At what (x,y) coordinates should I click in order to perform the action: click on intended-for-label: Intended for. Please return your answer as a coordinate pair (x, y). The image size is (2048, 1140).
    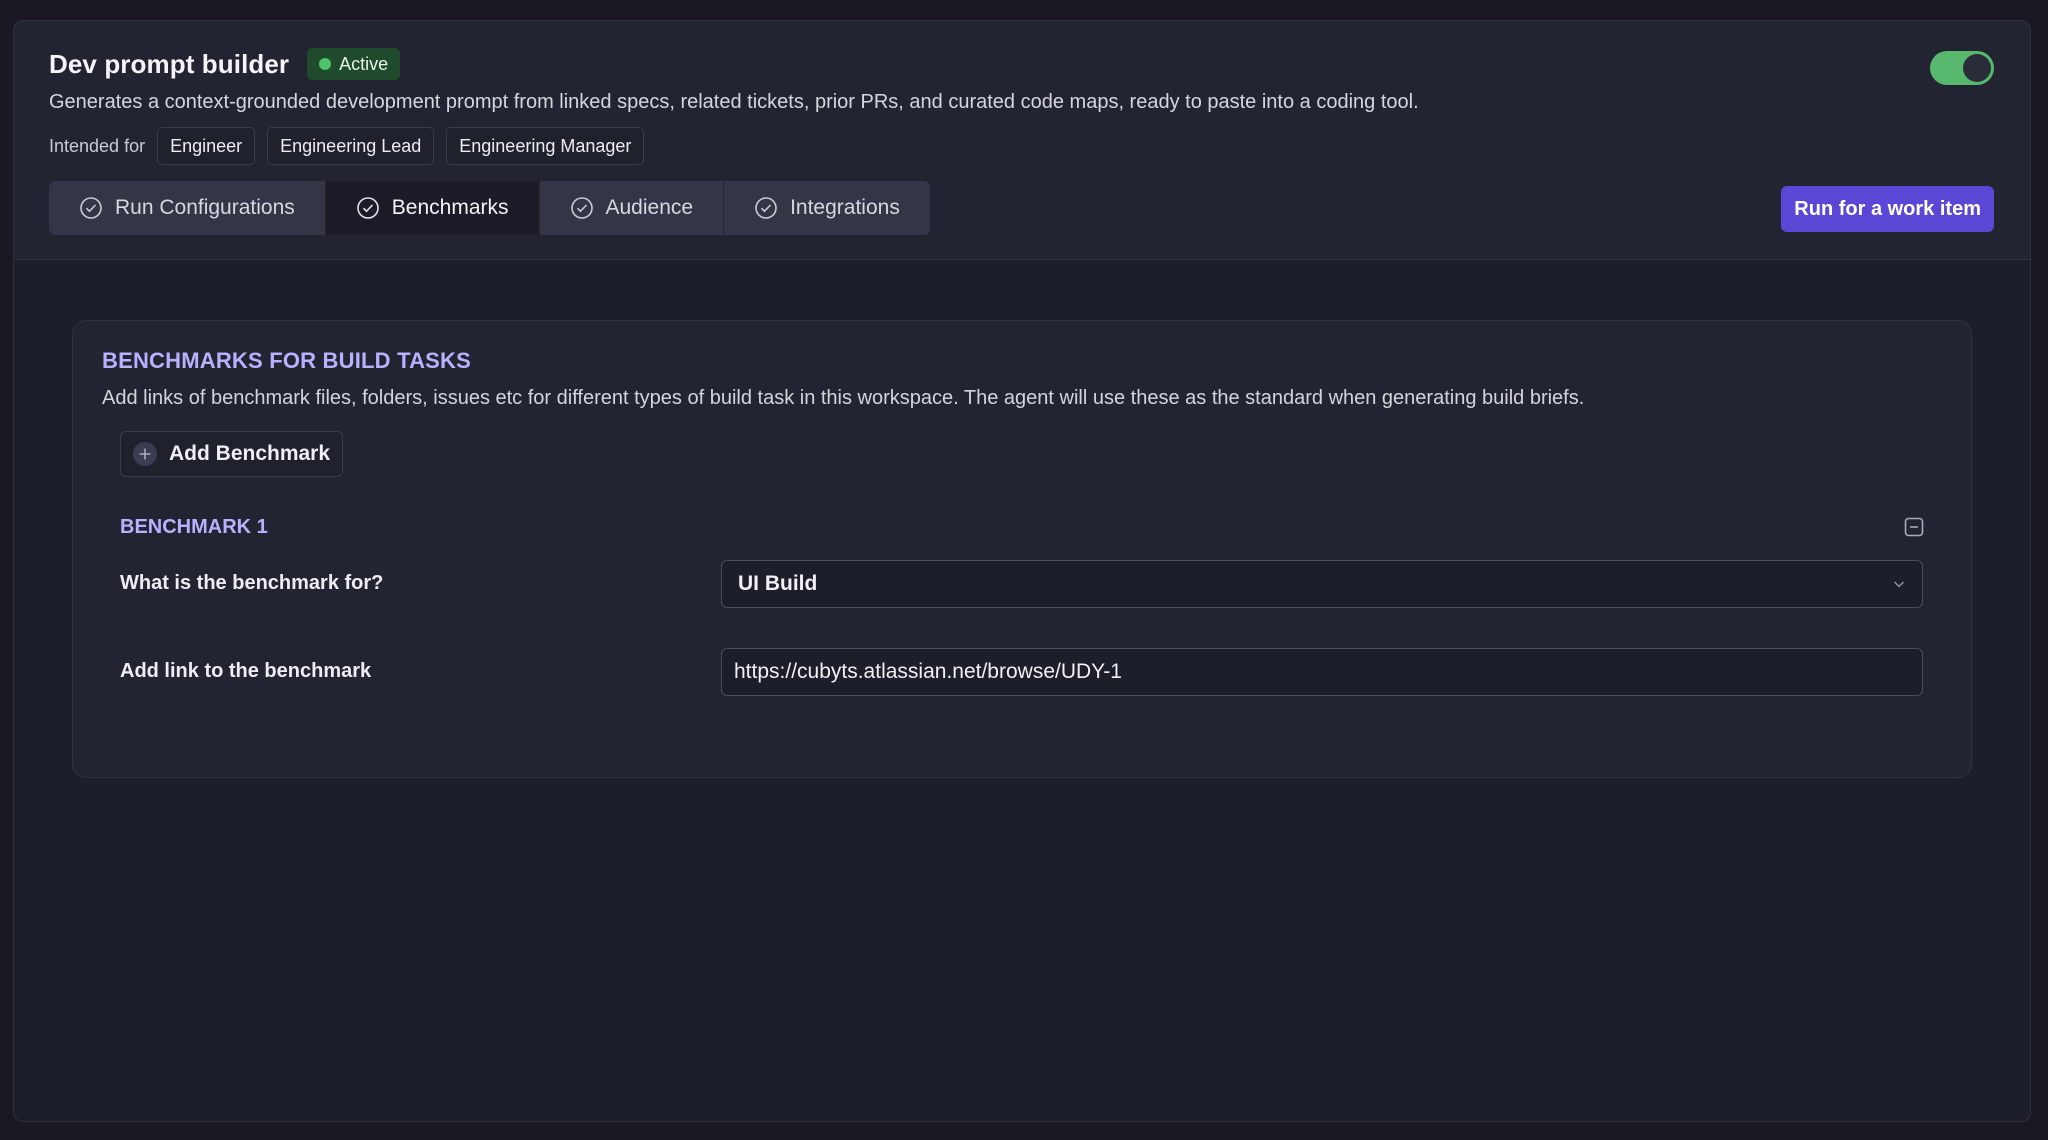
    Looking at the image, I should click on (97, 145).